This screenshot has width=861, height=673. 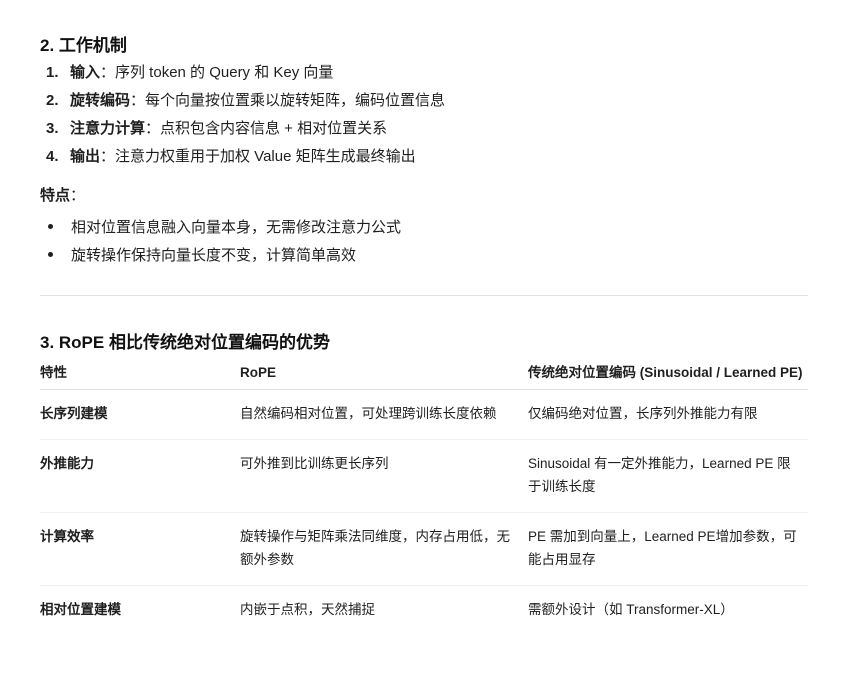 I want to click on header-feature: 特性, so click(x=140, y=374).